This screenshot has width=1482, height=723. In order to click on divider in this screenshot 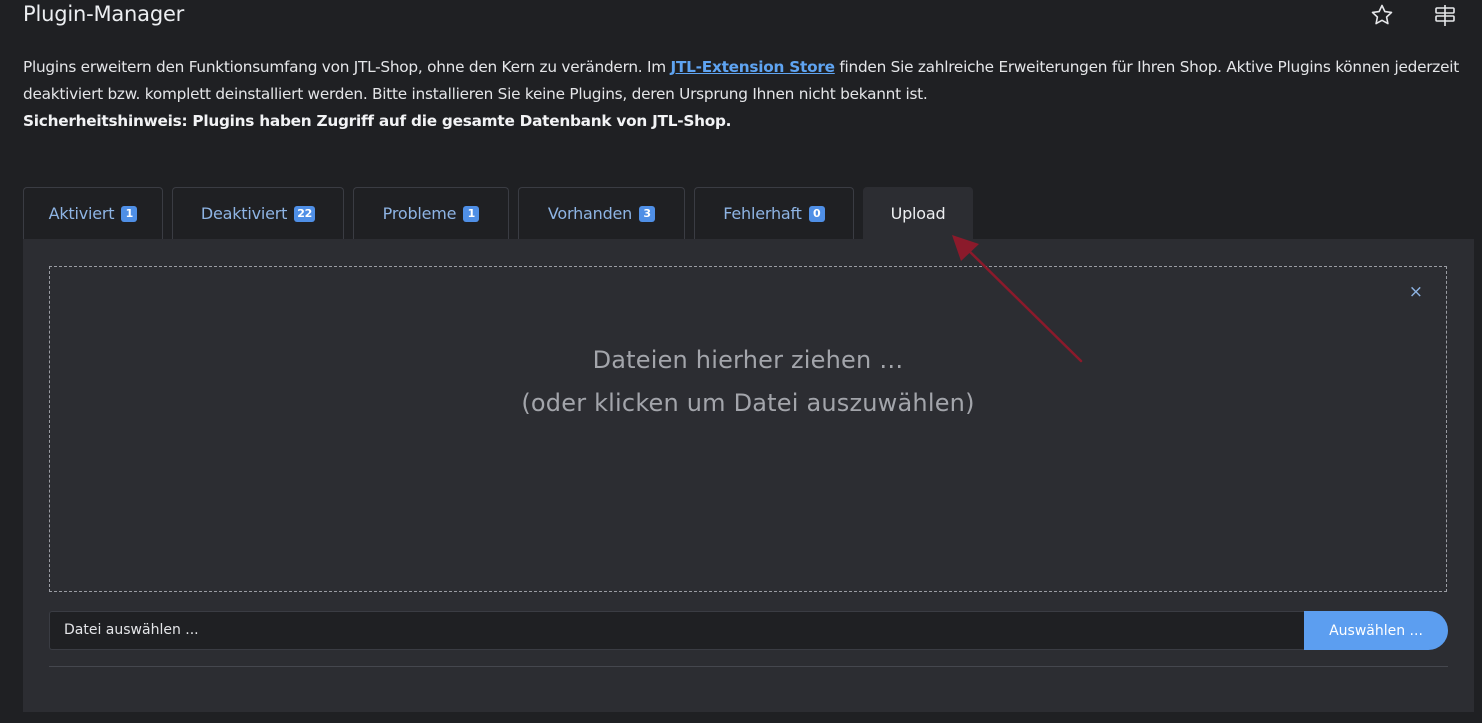, I will do `click(748, 666)`.